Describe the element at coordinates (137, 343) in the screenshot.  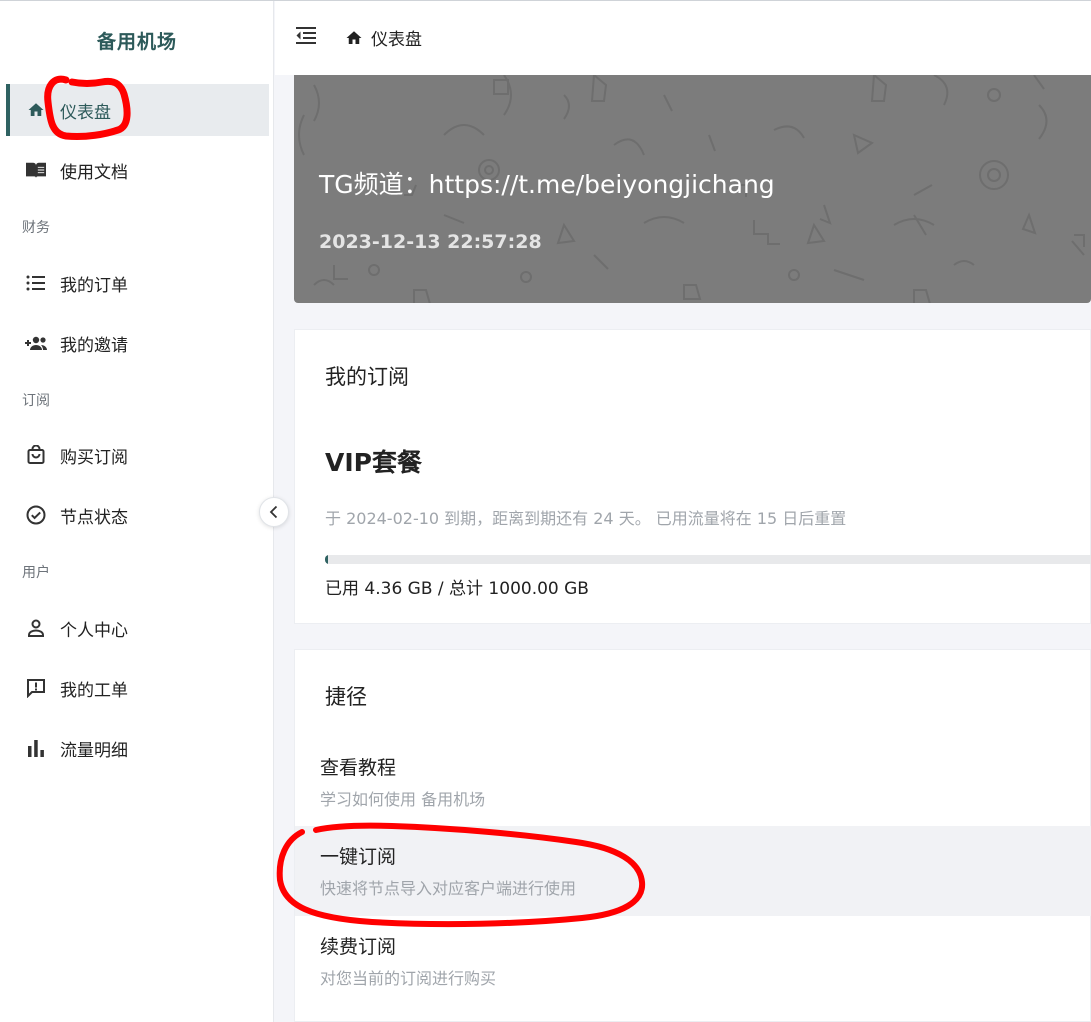
I see `sidebar-item-invite: 我的邀请` at that location.